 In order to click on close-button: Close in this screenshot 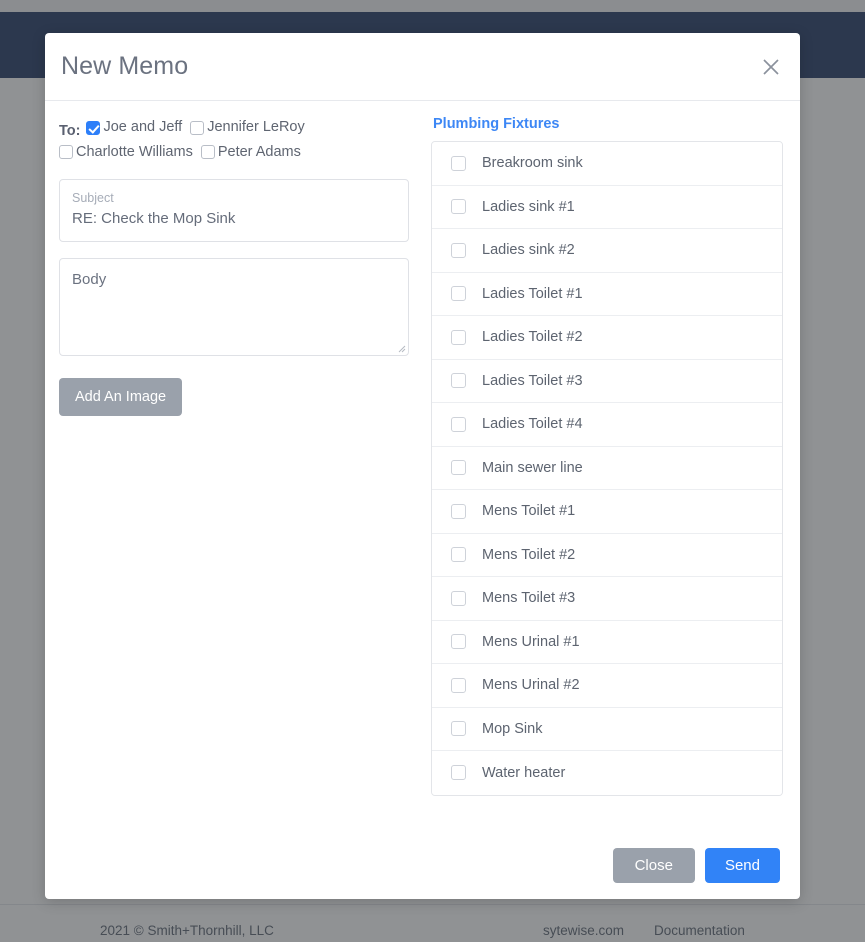, I will do `click(653, 865)`.